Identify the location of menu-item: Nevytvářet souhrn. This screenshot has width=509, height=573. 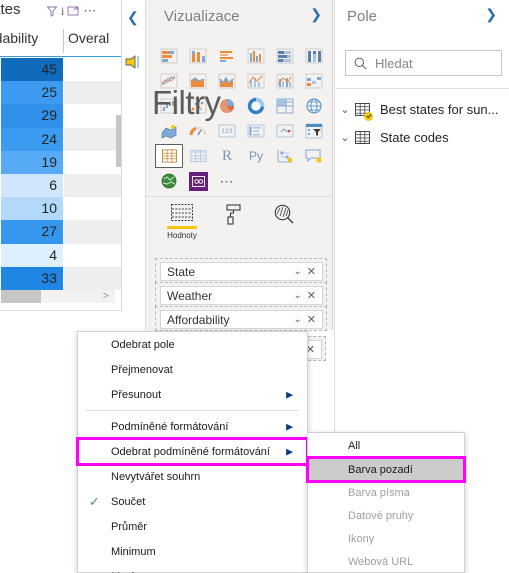
(192, 476).